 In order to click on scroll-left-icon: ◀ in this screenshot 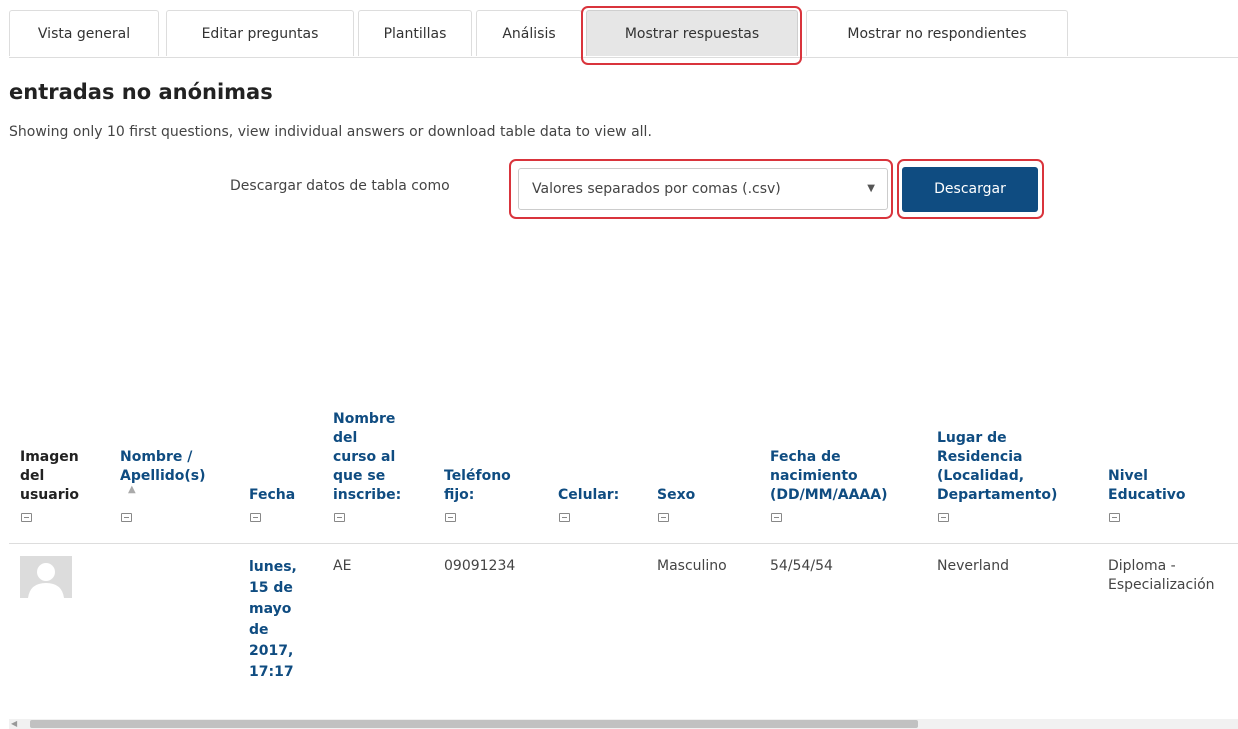, I will do `click(14, 723)`.